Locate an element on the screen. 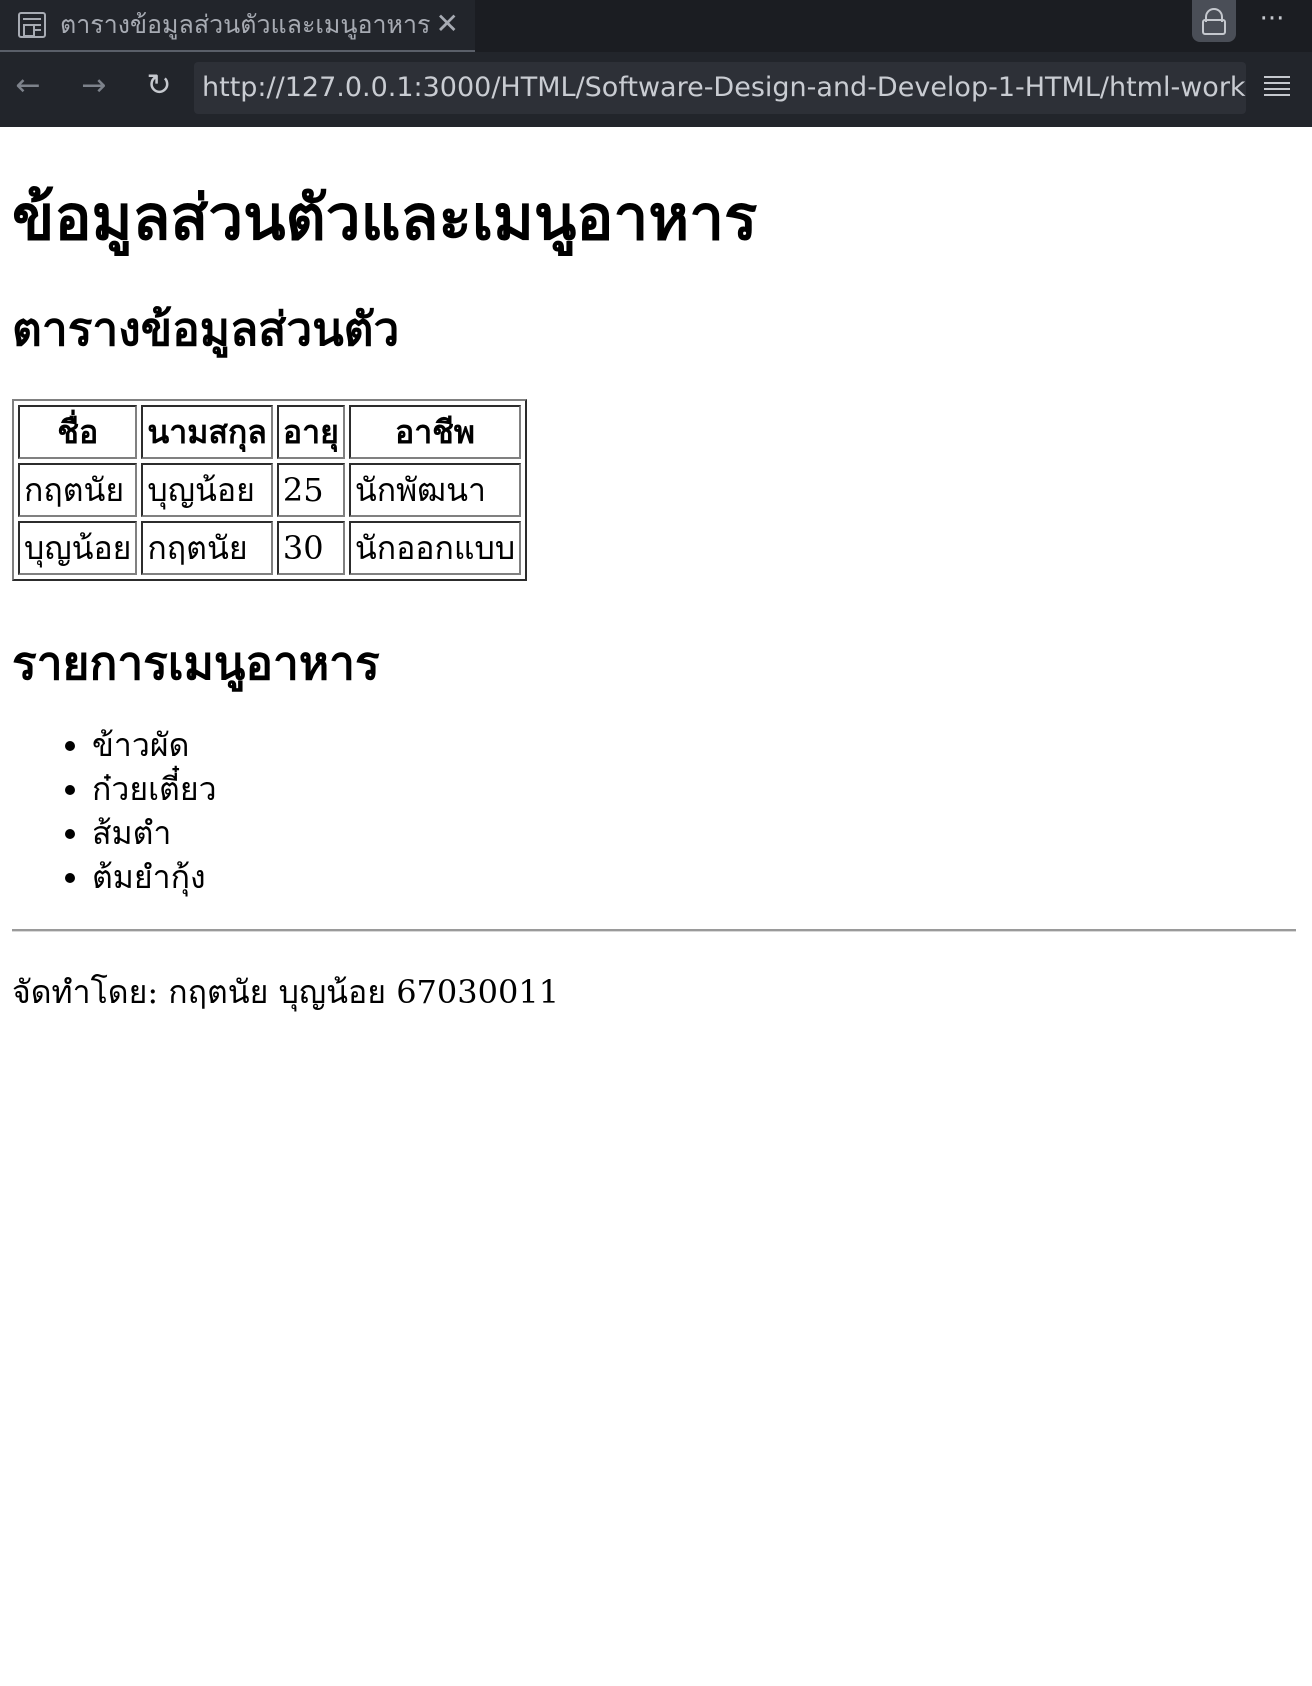 Image resolution: width=1312 pixels, height=1686 pixels. header-last-name: นามสกุล is located at coordinates (207, 432).